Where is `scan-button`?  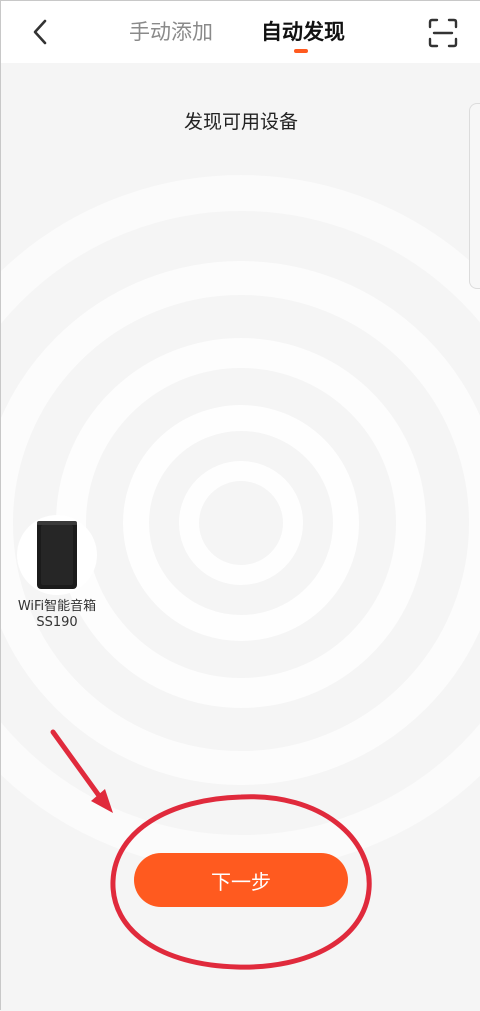
scan-button is located at coordinates (443, 33).